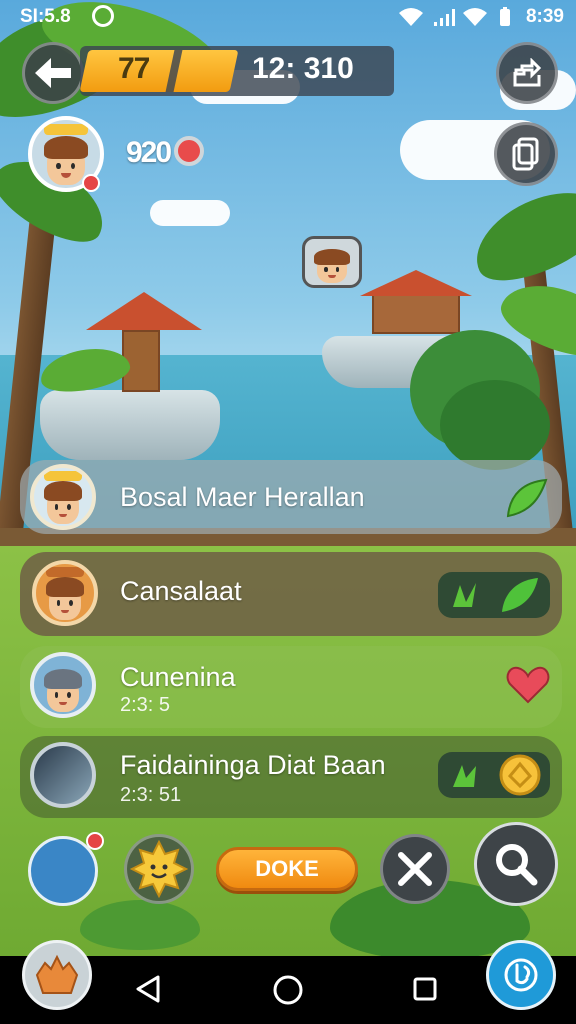 The image size is (576, 1024). What do you see at coordinates (518, 235) in the screenshot?
I see `palm-leaf` at bounding box center [518, 235].